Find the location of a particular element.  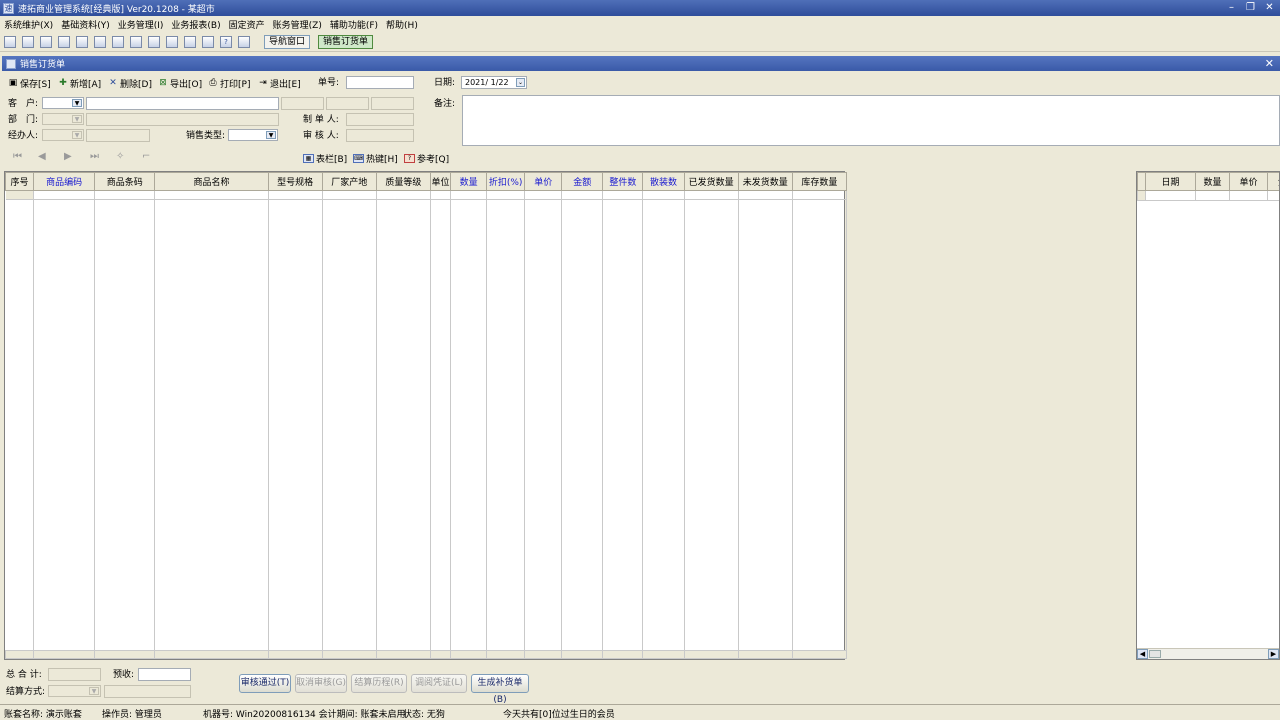

menu-reports: 业务报表(B) is located at coordinates (195, 24).